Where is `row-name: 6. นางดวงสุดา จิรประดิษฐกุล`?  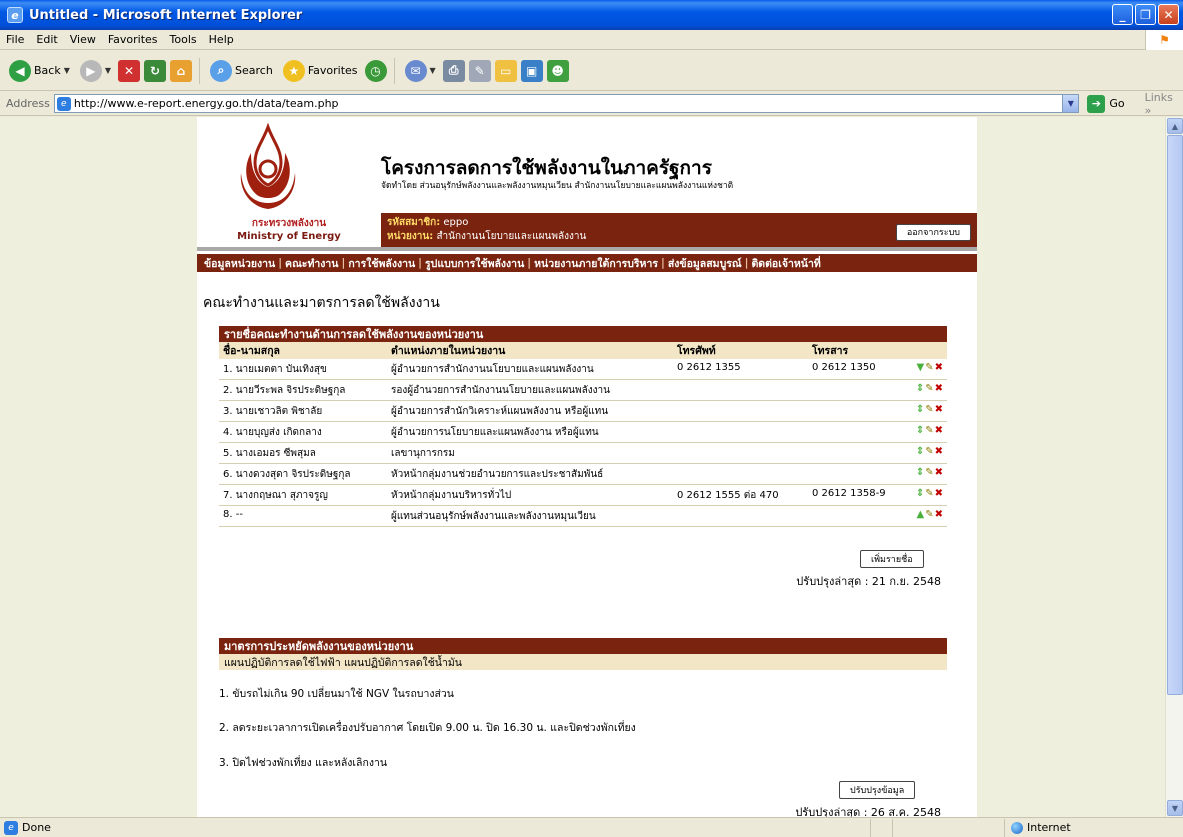
row-name: 6. นางดวงสุดา จิรประดิษฐกุล is located at coordinates (303, 474).